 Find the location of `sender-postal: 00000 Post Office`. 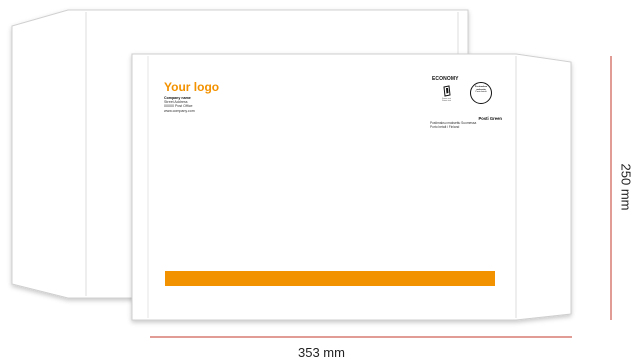

sender-postal: 00000 Post Office is located at coordinates (178, 106).